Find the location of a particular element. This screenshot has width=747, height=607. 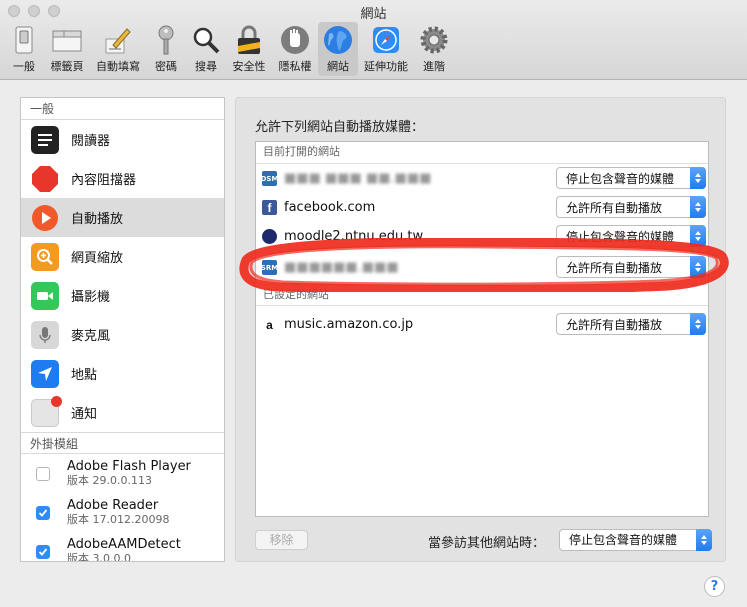

toolbar-extensions: 延伸功能 is located at coordinates (386, 49).